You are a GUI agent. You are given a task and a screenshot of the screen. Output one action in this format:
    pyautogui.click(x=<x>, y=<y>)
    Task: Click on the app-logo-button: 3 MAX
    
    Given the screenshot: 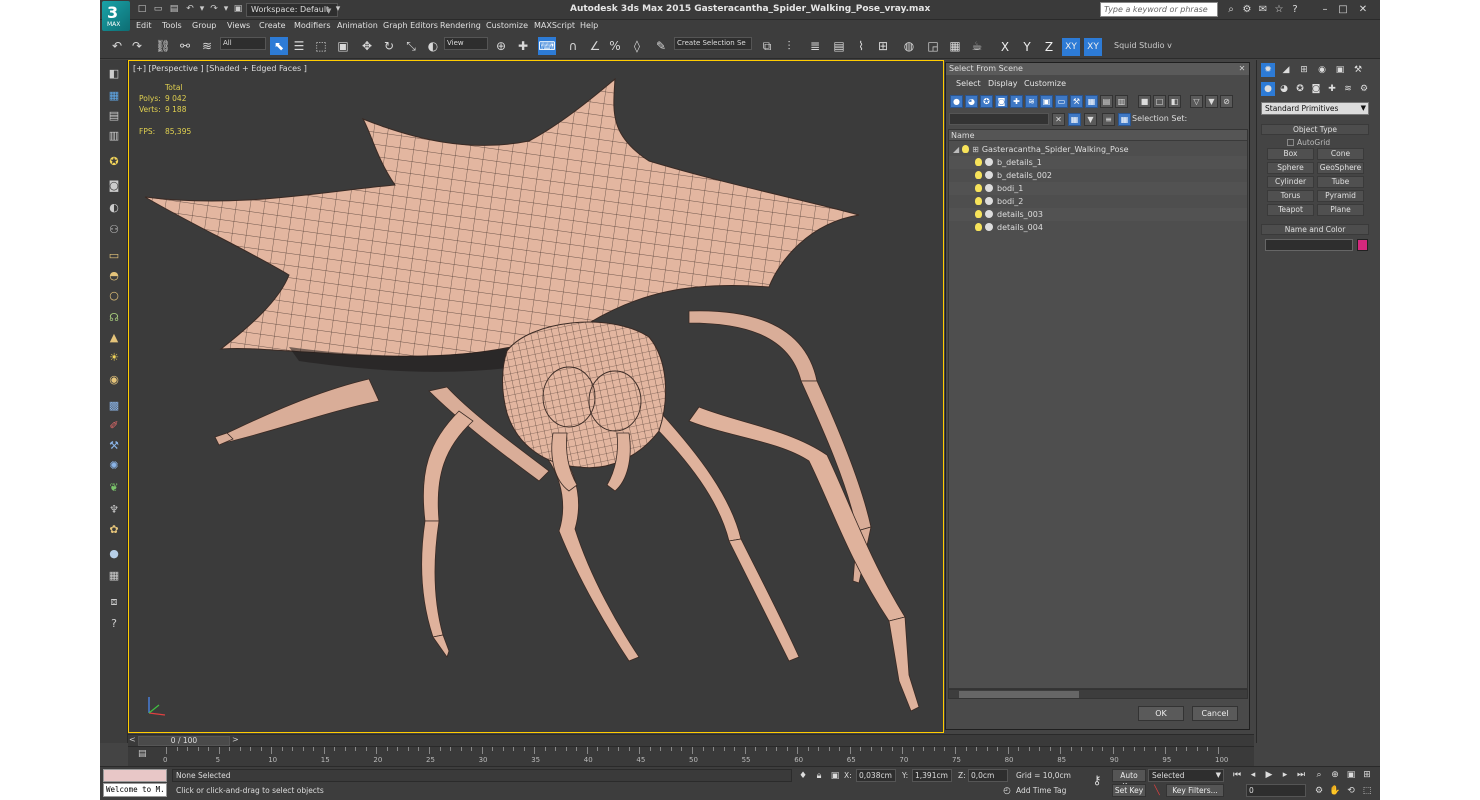 What is the action you would take?
    pyautogui.click(x=116, y=16)
    